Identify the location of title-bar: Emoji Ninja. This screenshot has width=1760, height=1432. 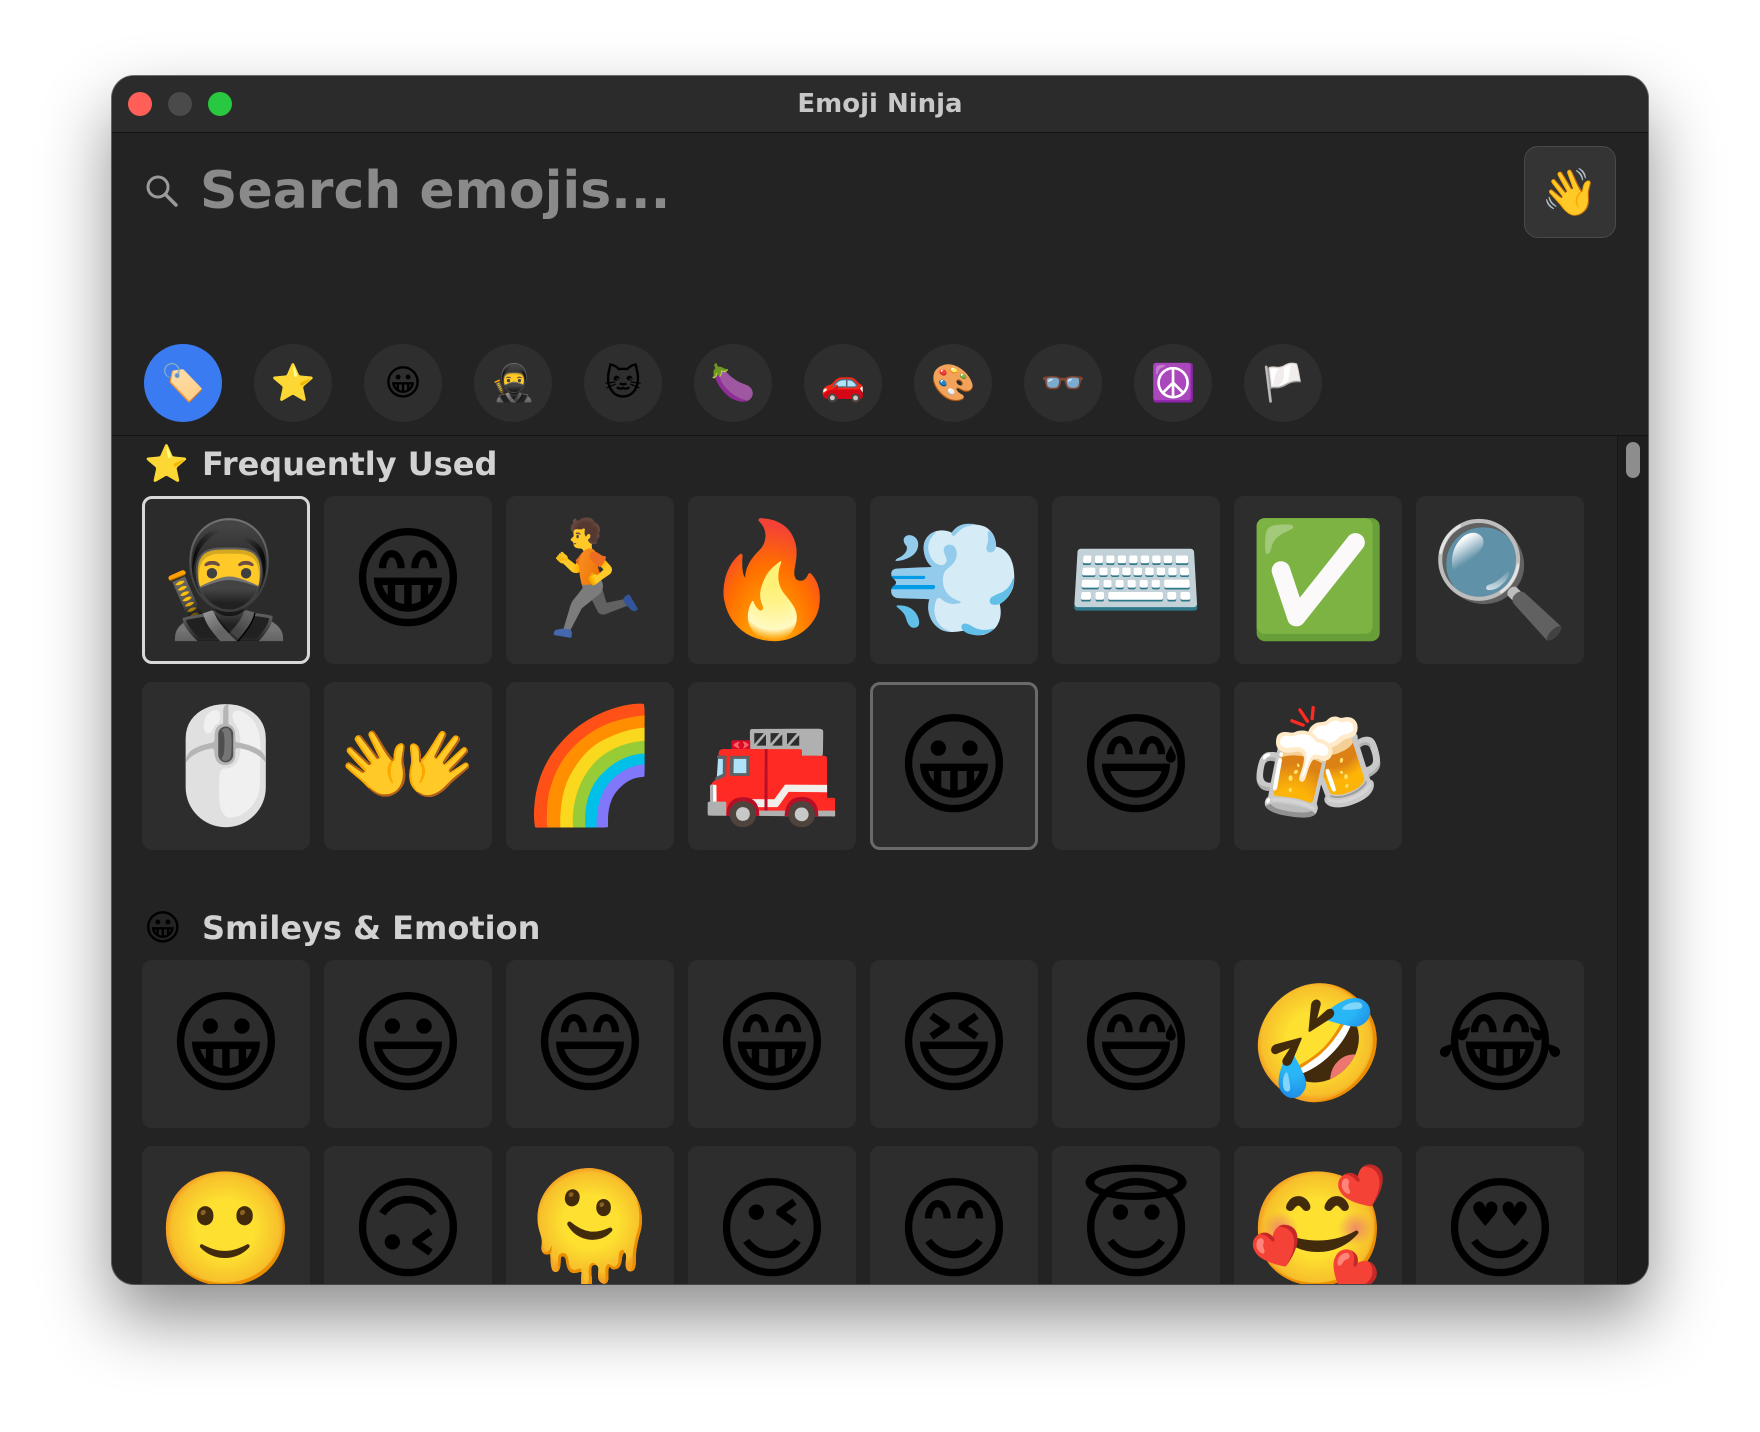
(880, 104).